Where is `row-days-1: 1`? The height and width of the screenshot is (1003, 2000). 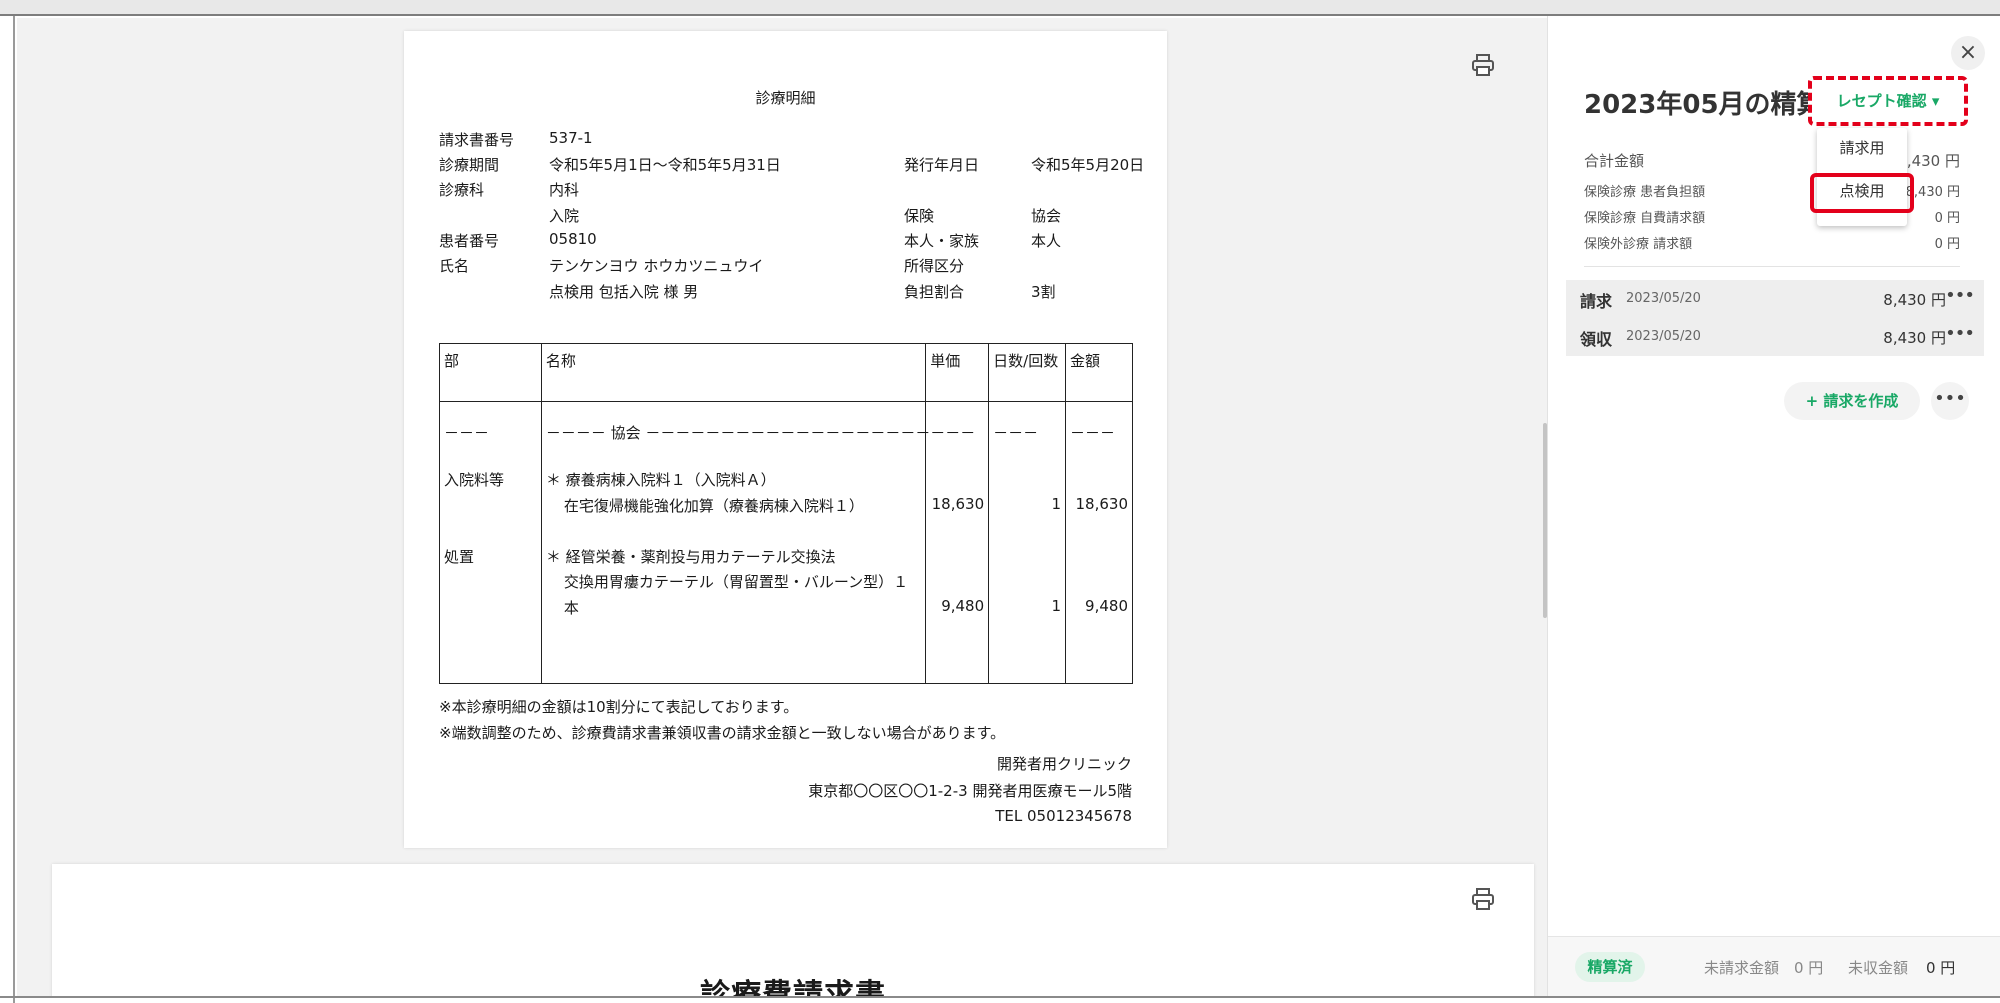 row-days-1: 1 is located at coordinates (1056, 504).